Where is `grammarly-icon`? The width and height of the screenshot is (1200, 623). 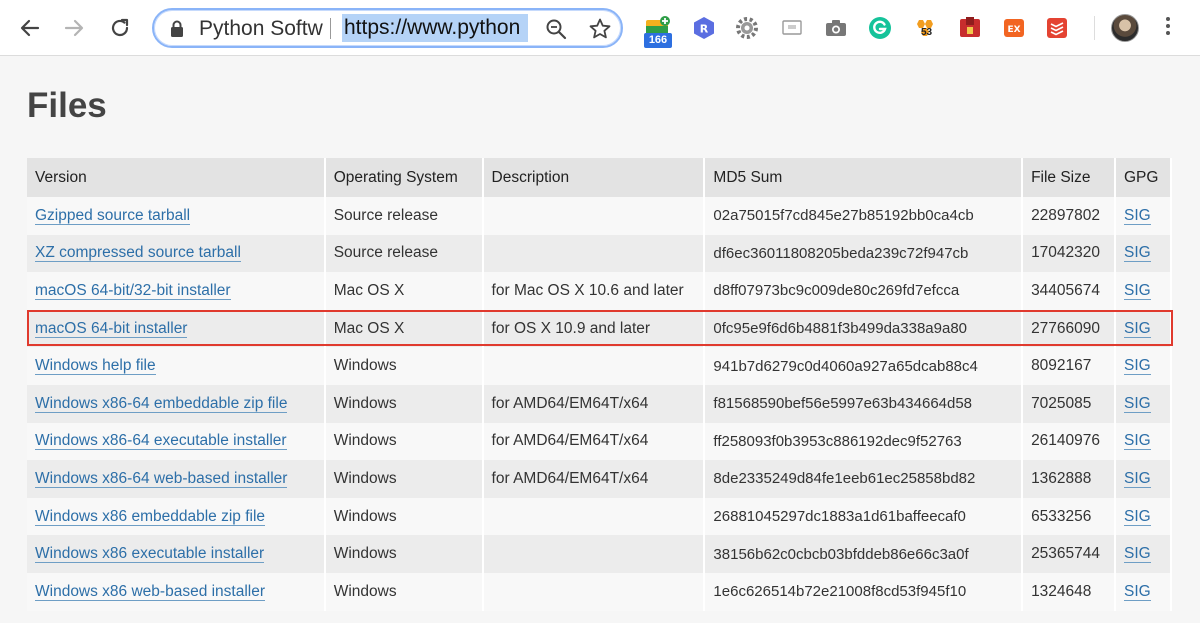
grammarly-icon is located at coordinates (880, 28).